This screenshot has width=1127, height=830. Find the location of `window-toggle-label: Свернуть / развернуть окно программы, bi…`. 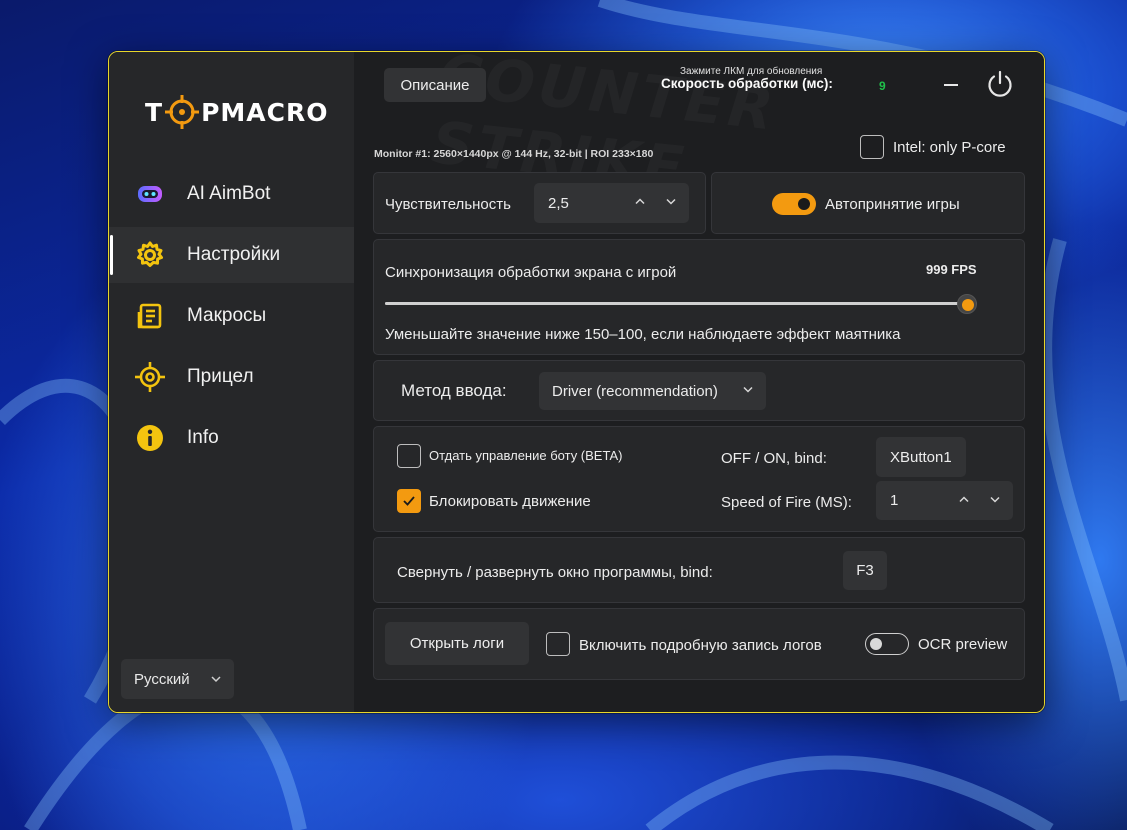

window-toggle-label: Свернуть / развернуть окно программы, bi… is located at coordinates (555, 572).